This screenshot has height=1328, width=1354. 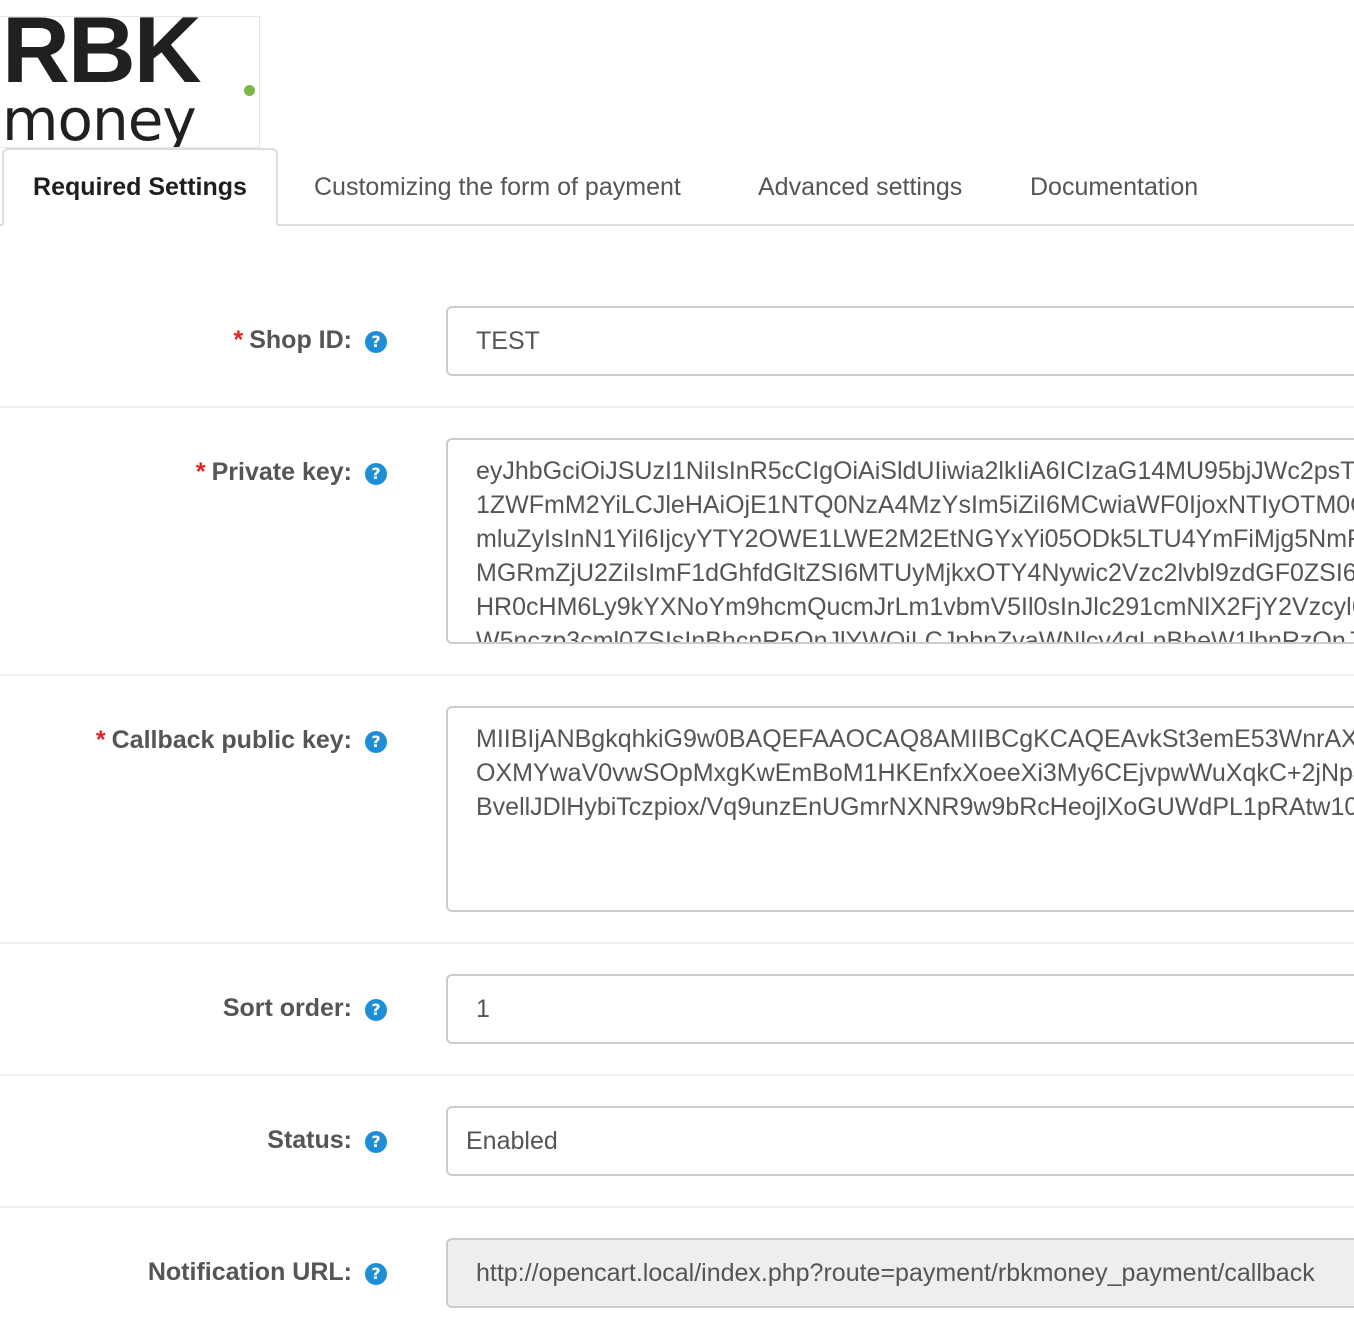 What do you see at coordinates (497, 187) in the screenshot?
I see `tab-customizing-payment-form: Customizing the form of payment` at bounding box center [497, 187].